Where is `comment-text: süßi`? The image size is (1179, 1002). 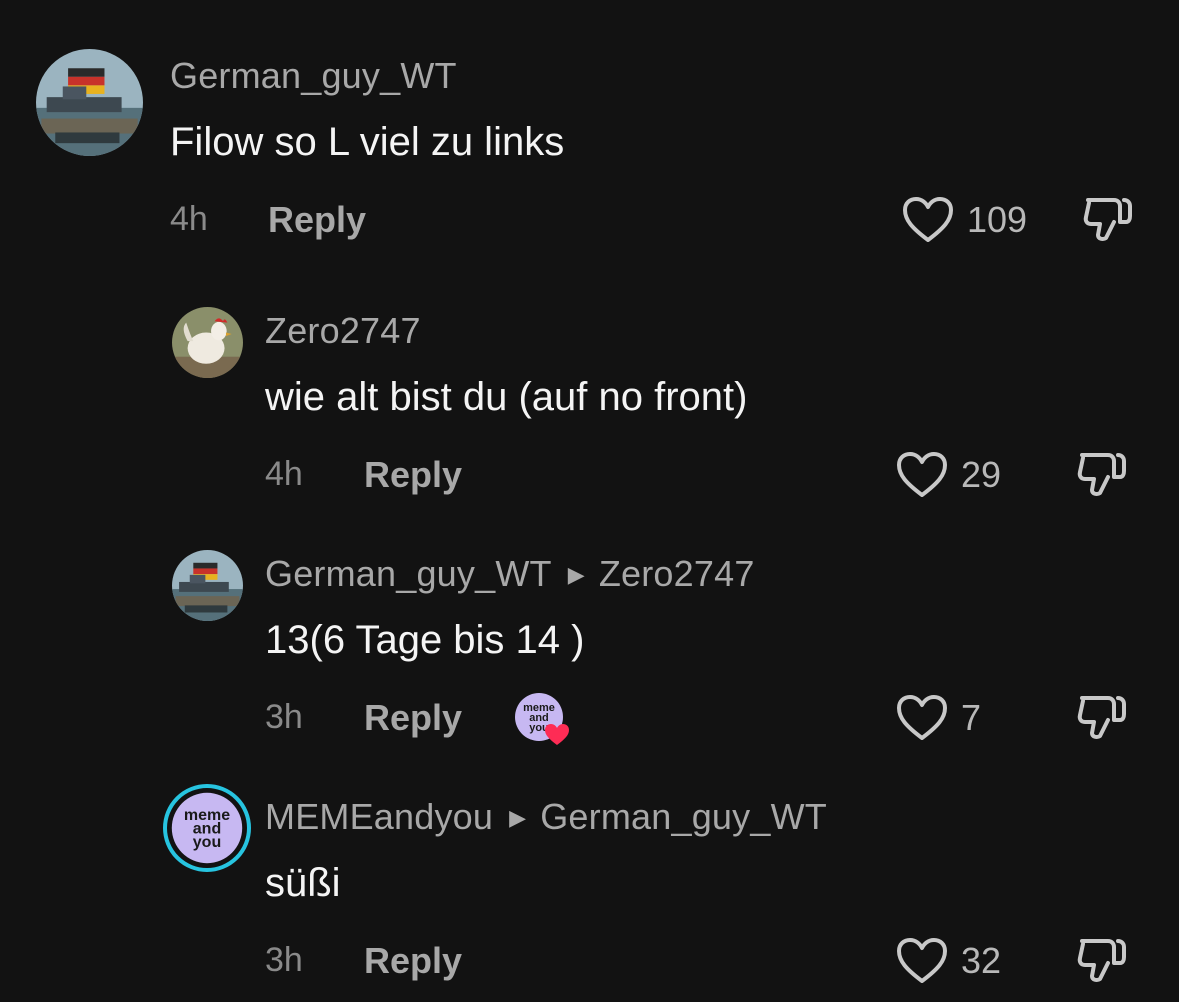 comment-text: süßi is located at coordinates (303, 883).